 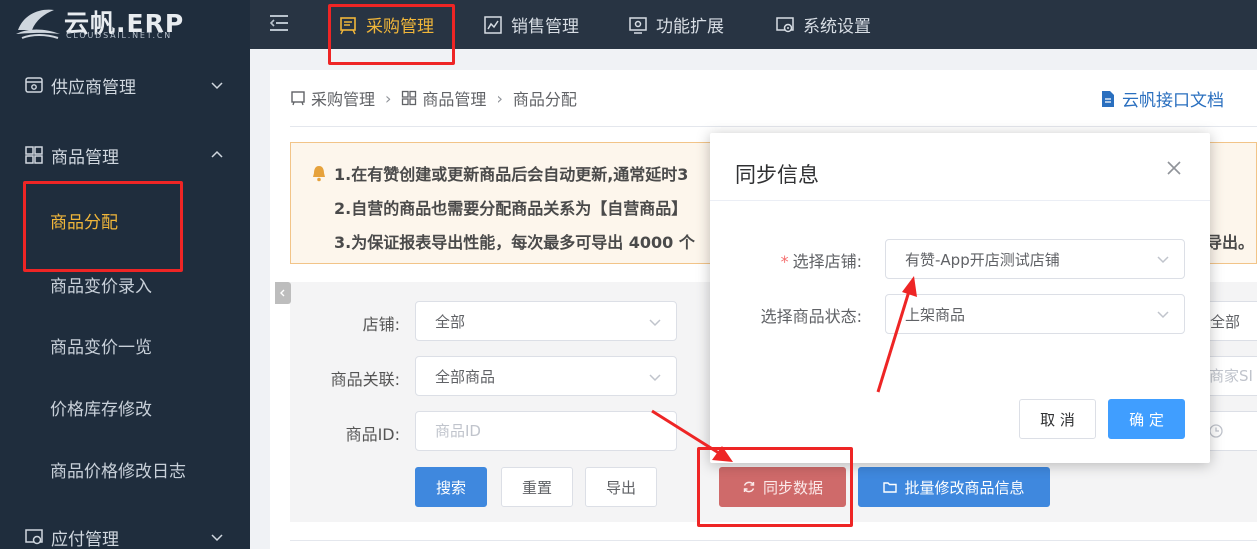 I want to click on sidebar-item-price-stock-edit: 价格库存修改, so click(x=125, y=407).